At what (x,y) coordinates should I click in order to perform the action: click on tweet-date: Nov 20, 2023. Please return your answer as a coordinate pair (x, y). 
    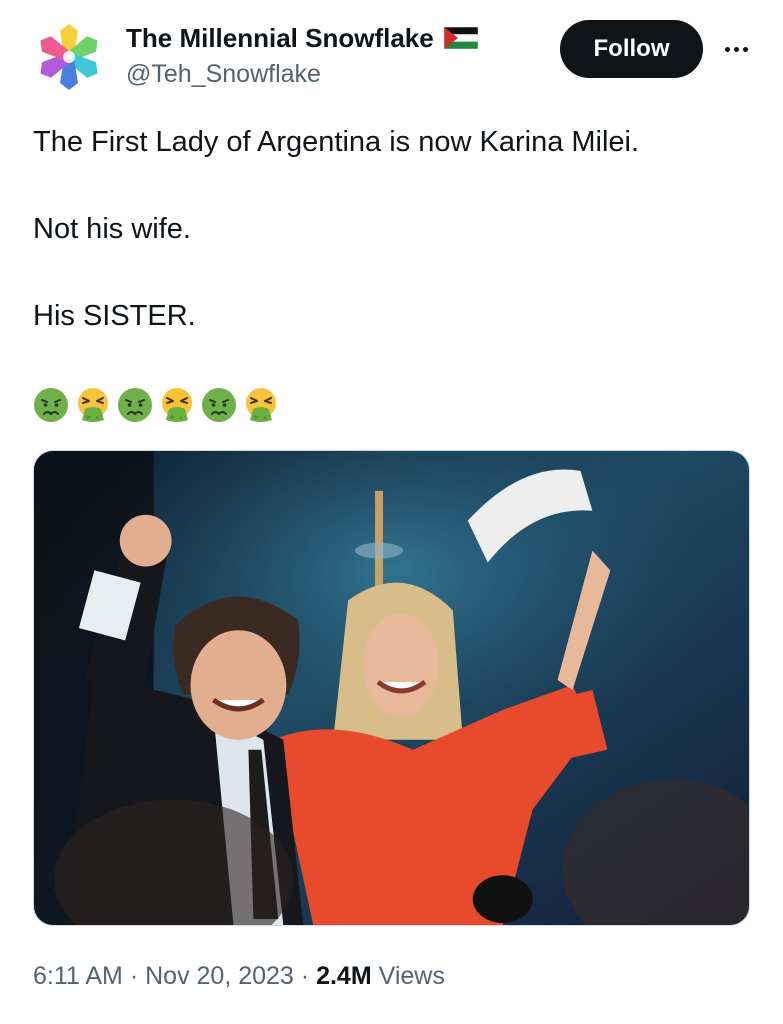
    Looking at the image, I should click on (219, 976).